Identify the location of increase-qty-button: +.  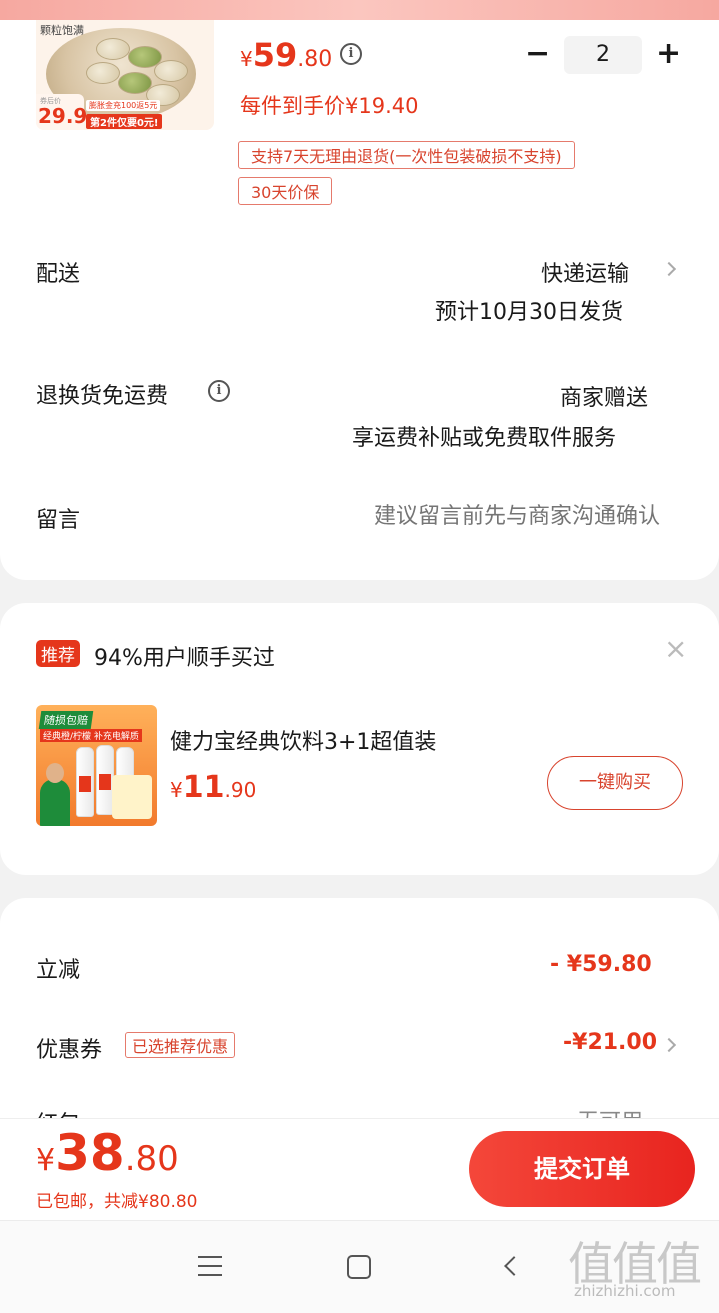
(668, 53).